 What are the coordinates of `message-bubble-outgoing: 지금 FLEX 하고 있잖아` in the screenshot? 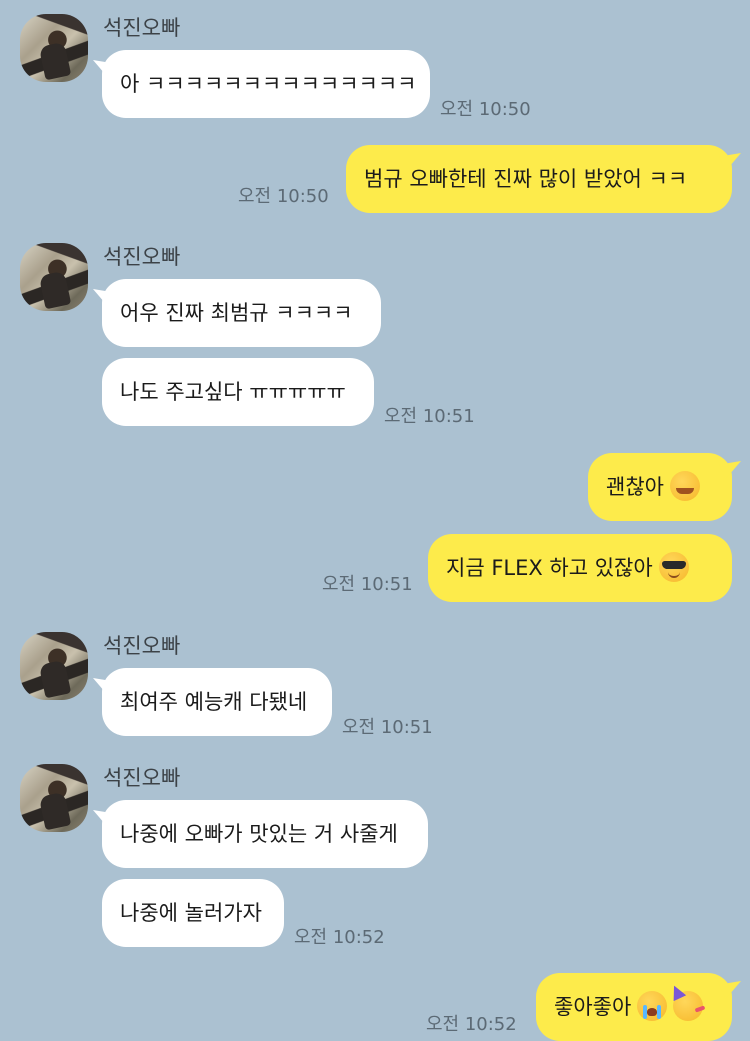 It's located at (580, 568).